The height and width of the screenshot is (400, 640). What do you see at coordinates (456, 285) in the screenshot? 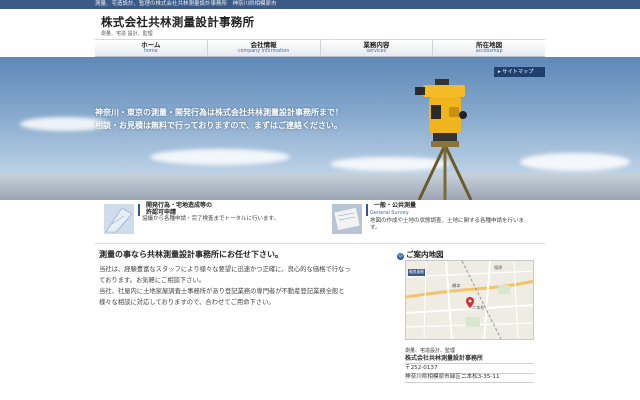
I see `map-area-label: 橋本` at bounding box center [456, 285].